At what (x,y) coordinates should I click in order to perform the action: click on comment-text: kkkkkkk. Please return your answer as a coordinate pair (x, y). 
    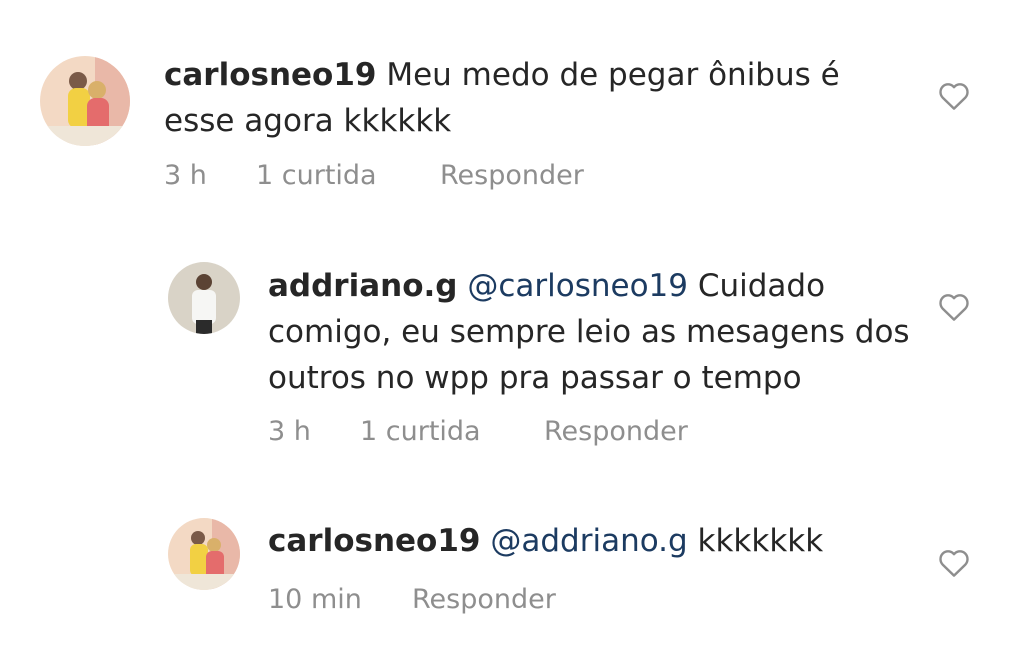
    Looking at the image, I should click on (760, 541).